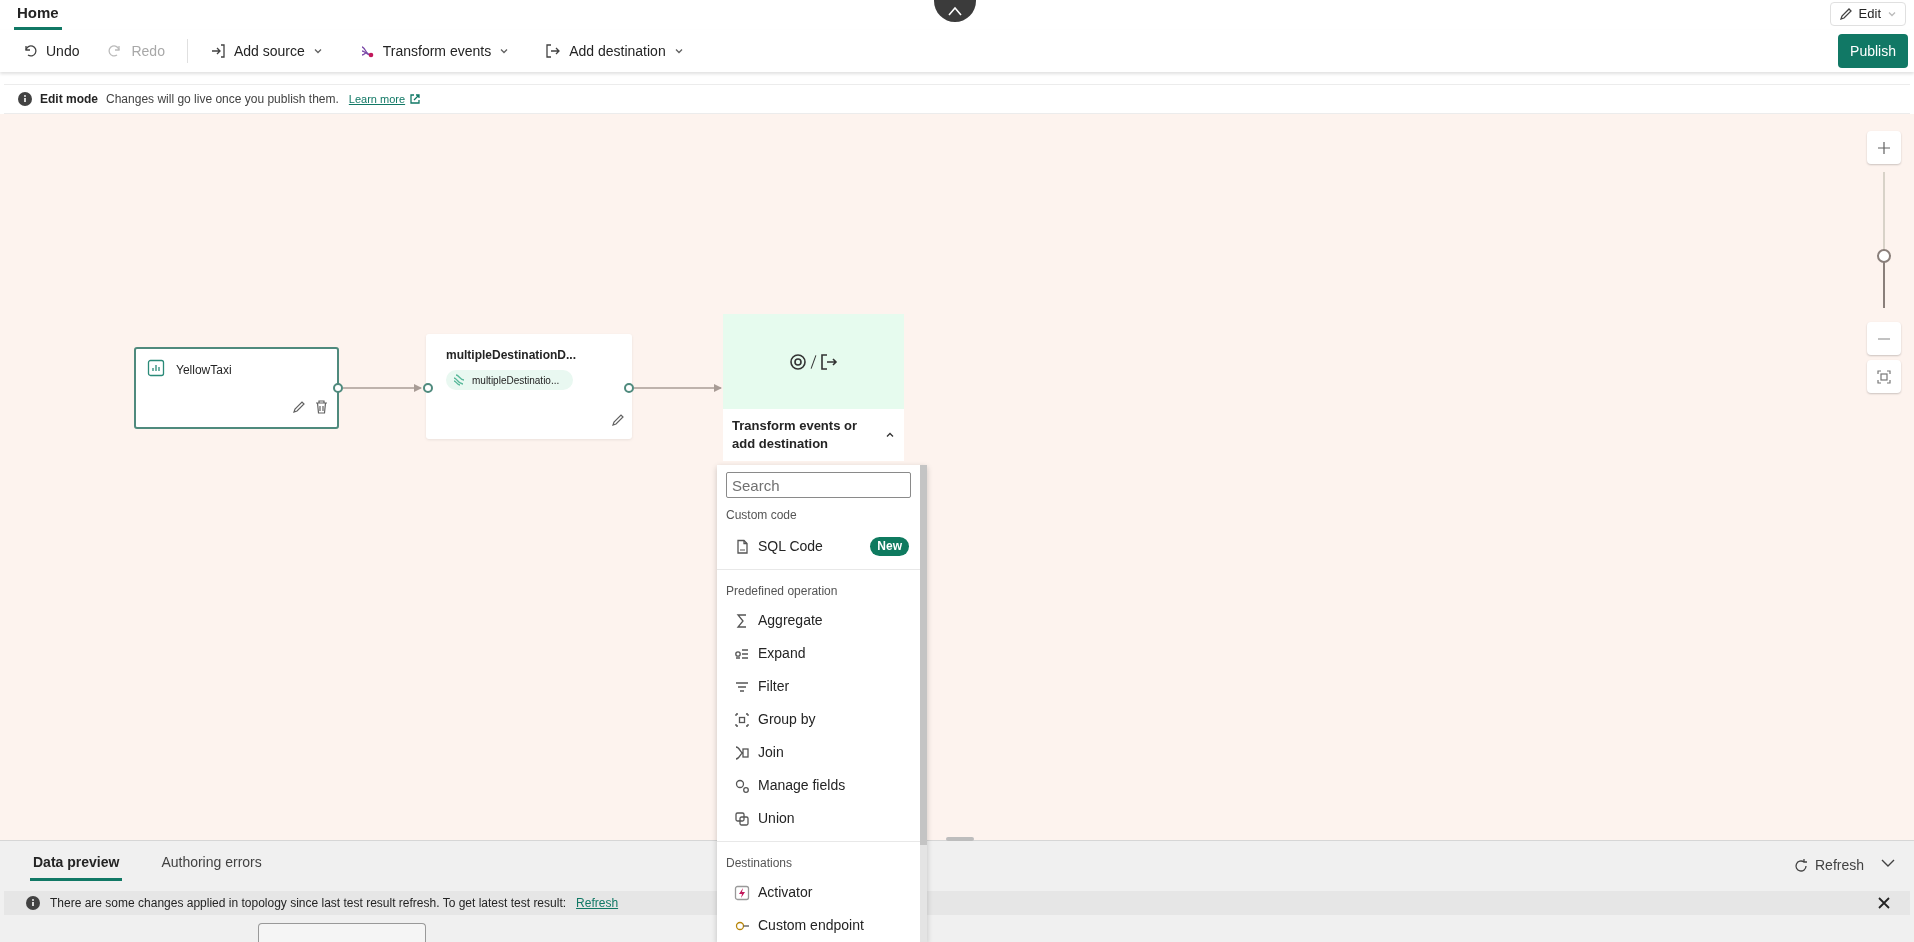 This screenshot has width=1914, height=942. What do you see at coordinates (762, 516) in the screenshot?
I see `section-heading: Custom code` at bounding box center [762, 516].